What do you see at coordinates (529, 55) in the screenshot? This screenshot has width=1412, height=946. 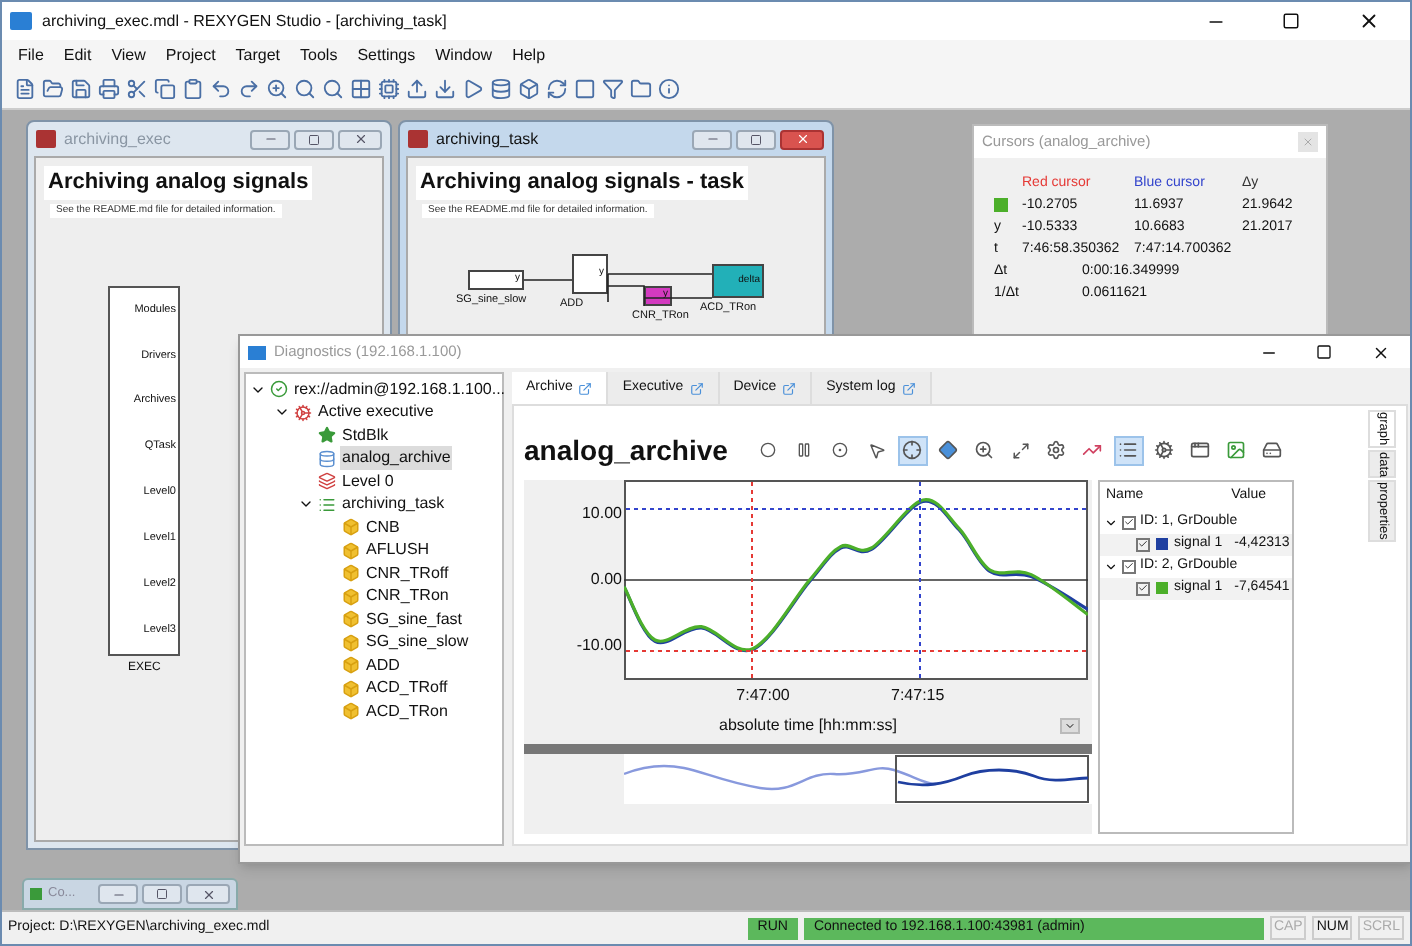 I see `menu-item: Help` at bounding box center [529, 55].